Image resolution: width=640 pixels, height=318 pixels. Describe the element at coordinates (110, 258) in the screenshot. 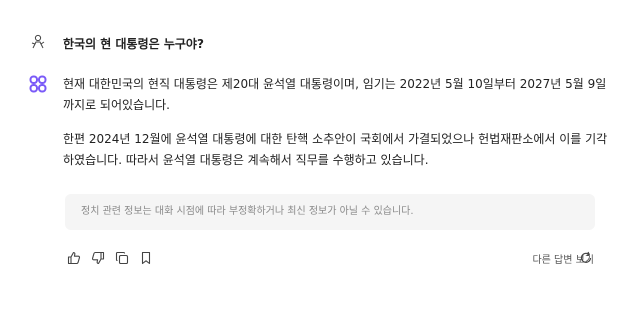

I see `response-actions` at that location.